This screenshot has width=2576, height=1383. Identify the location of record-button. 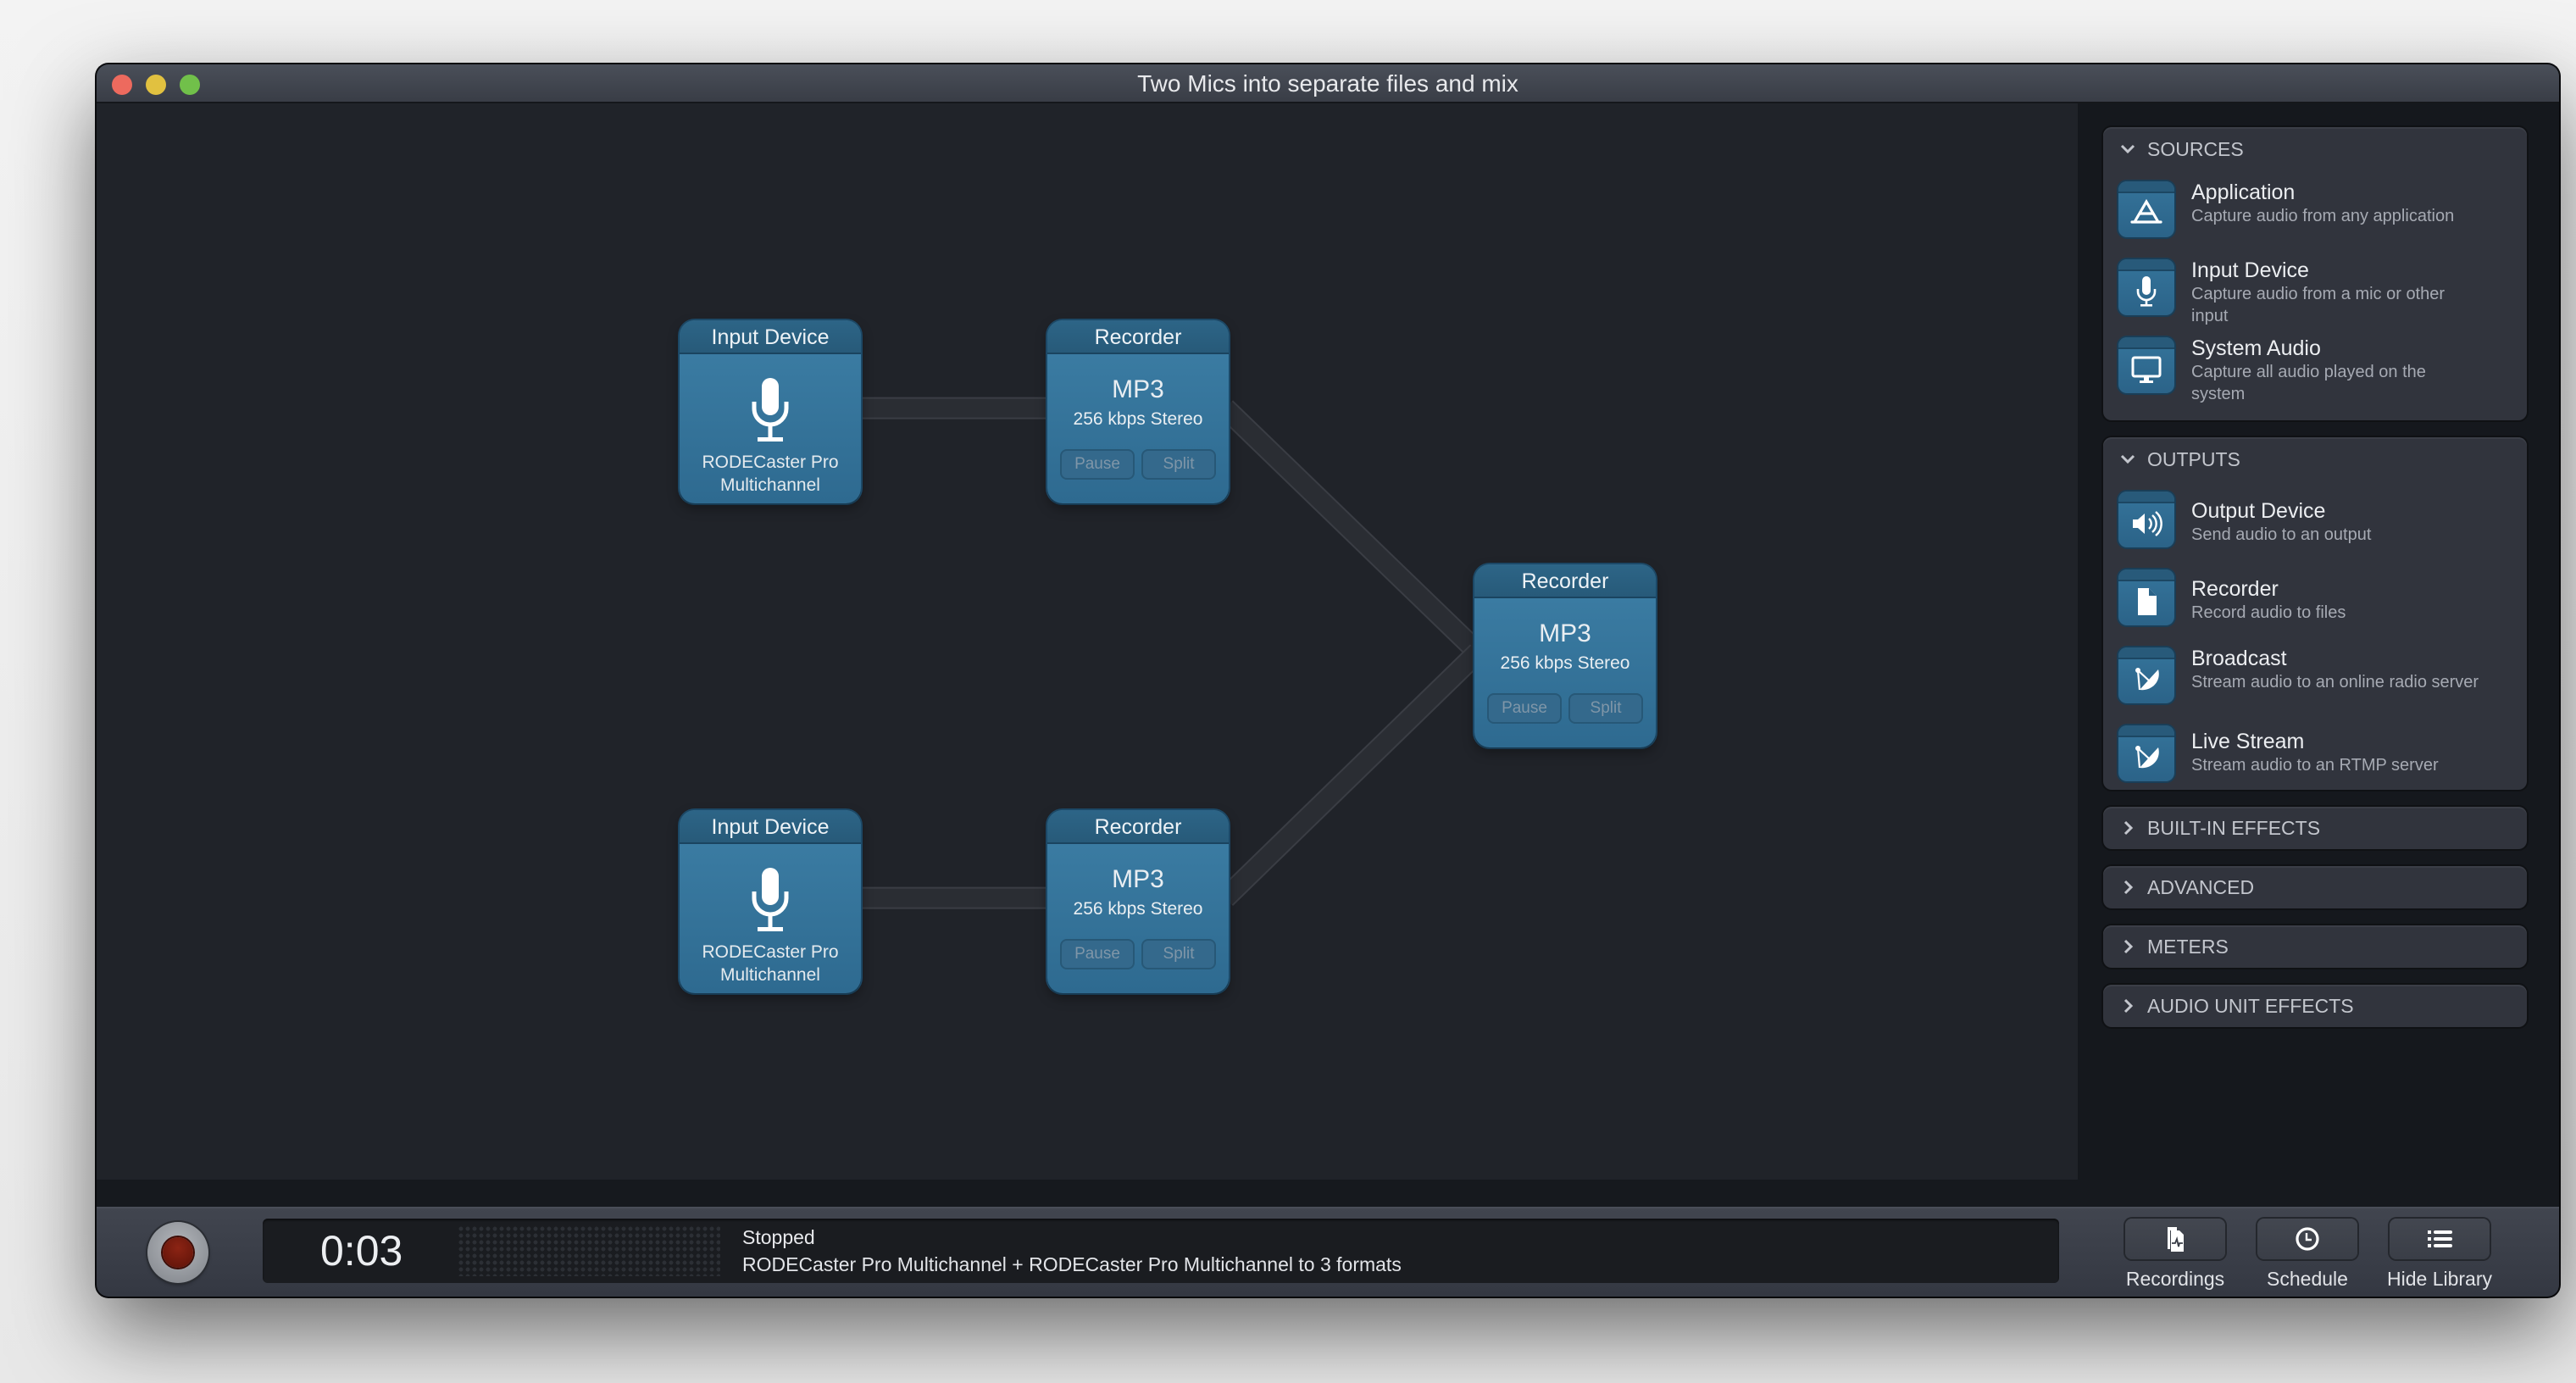
(177, 1252).